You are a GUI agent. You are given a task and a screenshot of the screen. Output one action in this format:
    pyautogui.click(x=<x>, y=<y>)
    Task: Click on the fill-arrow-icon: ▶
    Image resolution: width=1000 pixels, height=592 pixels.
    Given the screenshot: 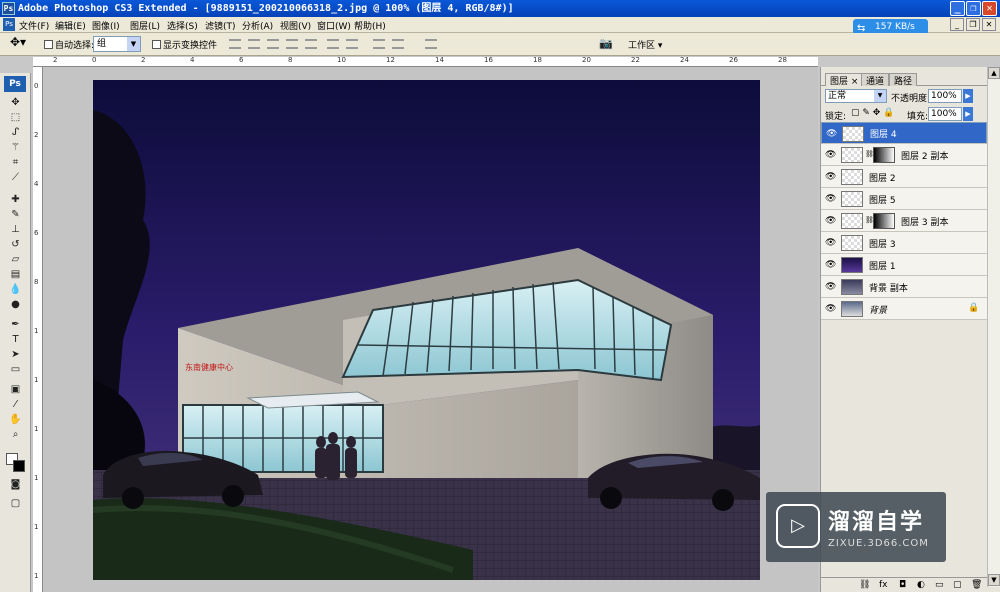 What is the action you would take?
    pyautogui.click(x=968, y=114)
    